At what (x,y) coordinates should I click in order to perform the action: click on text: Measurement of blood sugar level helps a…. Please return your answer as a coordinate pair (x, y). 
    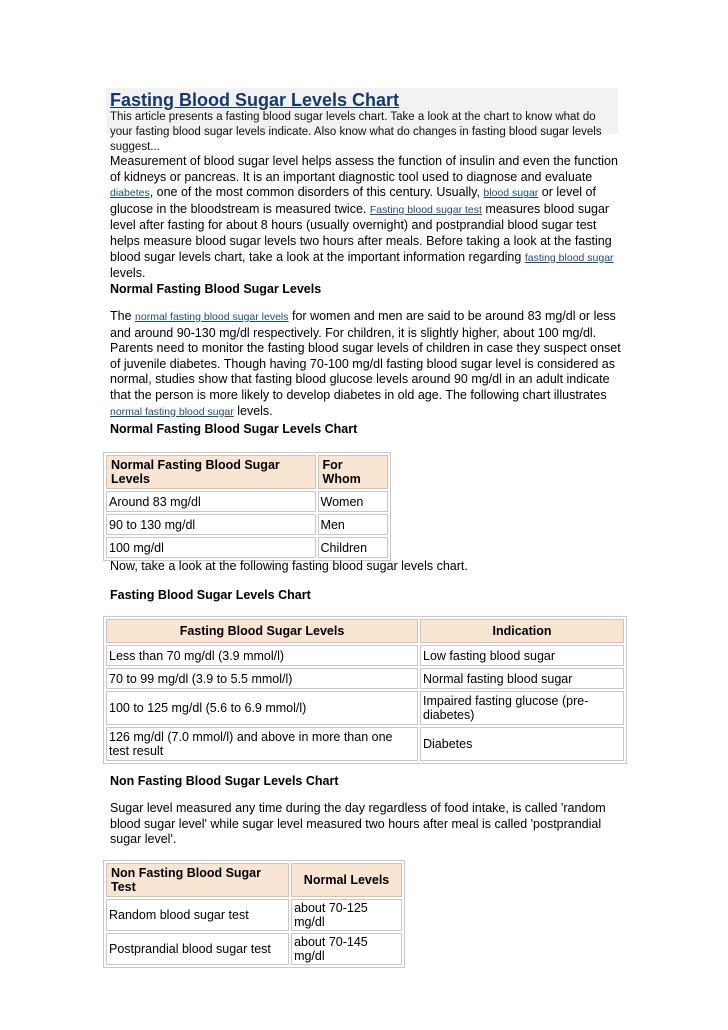
    Looking at the image, I should click on (364, 169).